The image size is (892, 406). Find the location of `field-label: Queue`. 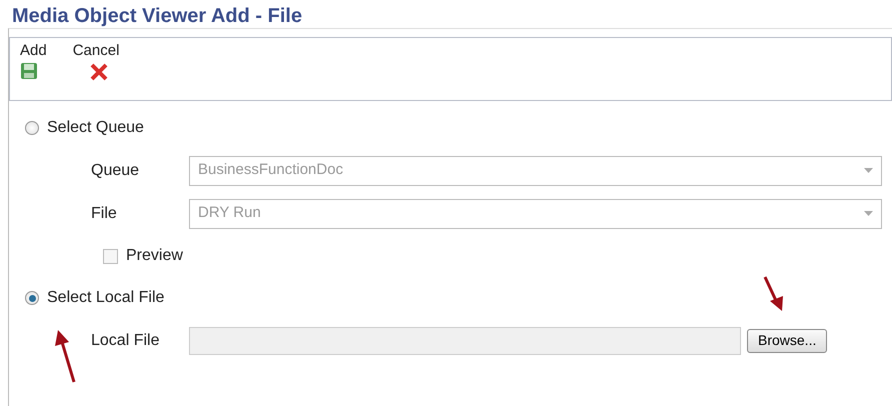

field-label: Queue is located at coordinates (115, 170).